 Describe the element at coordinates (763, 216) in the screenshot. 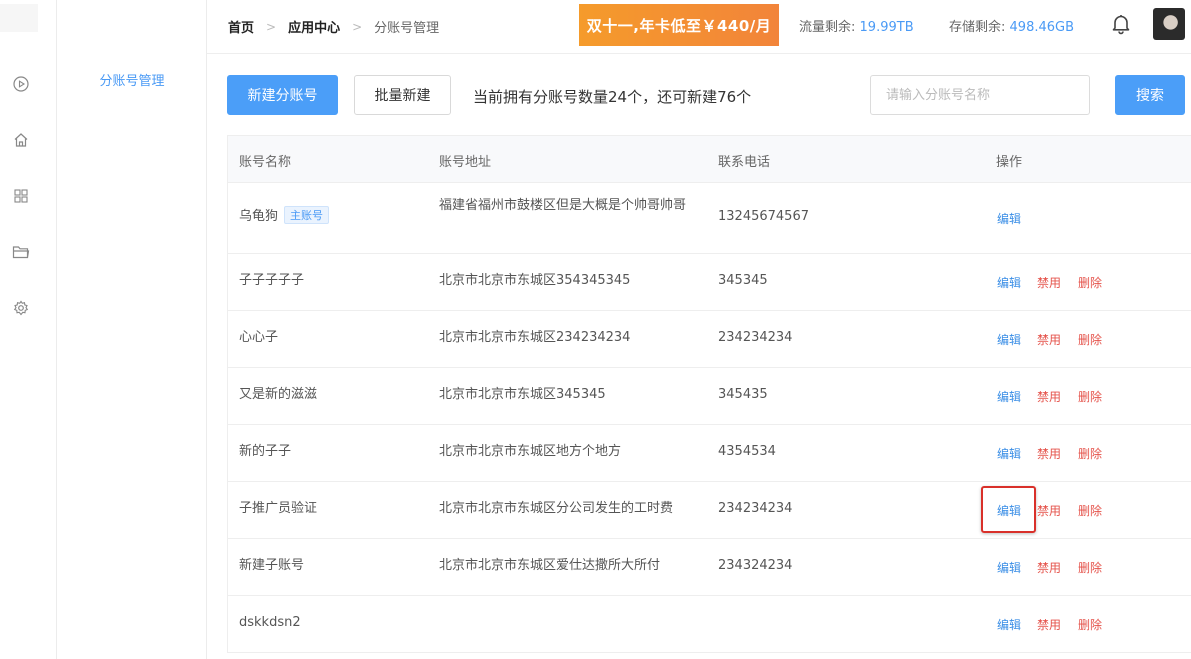

I see `cell-phone: 13245674567` at that location.